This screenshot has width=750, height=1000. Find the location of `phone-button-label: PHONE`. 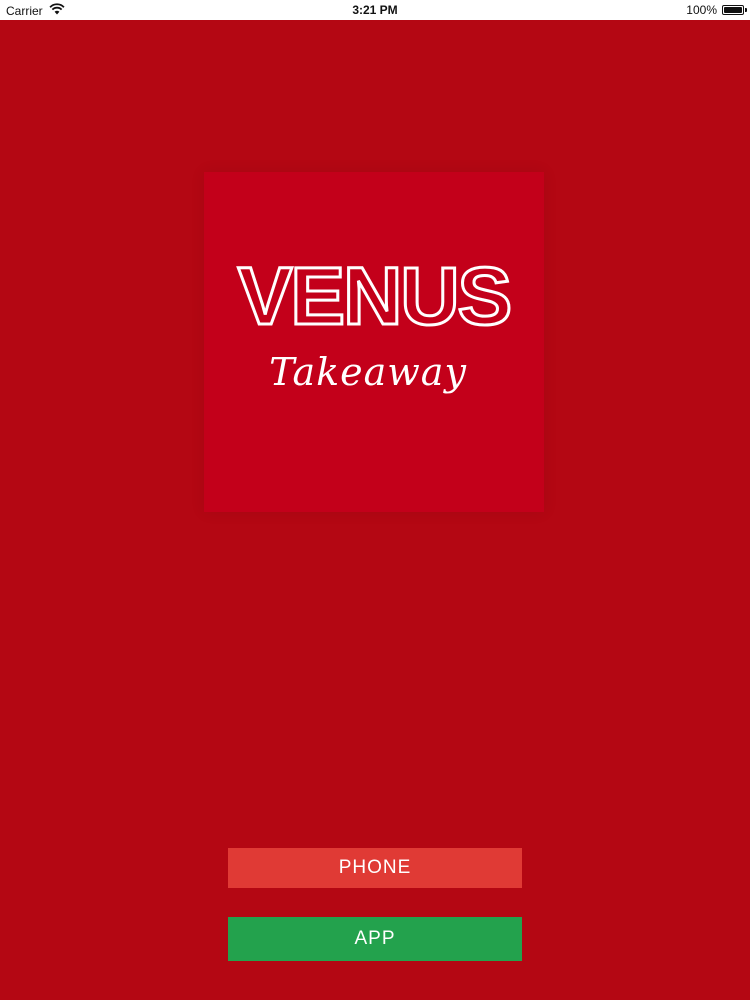

phone-button-label: PHONE is located at coordinates (375, 867).